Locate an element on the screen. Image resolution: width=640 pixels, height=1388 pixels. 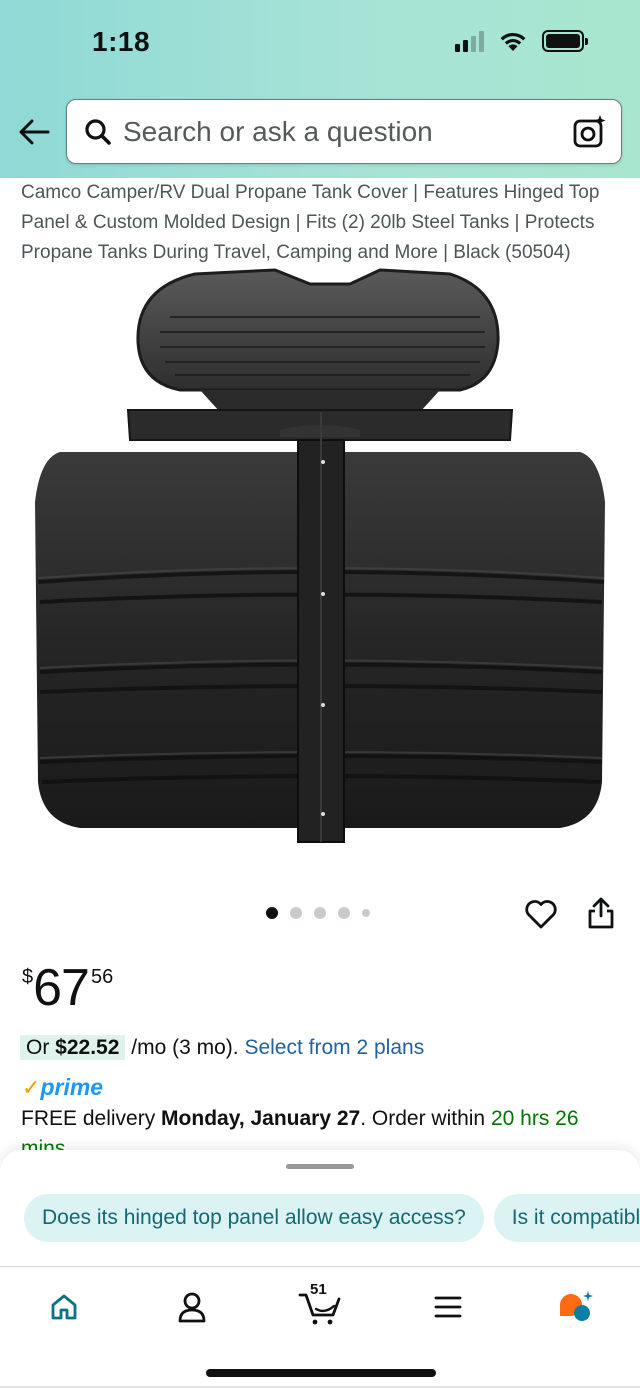
bottom-tab-bar: 51 is located at coordinates (320, 1327).